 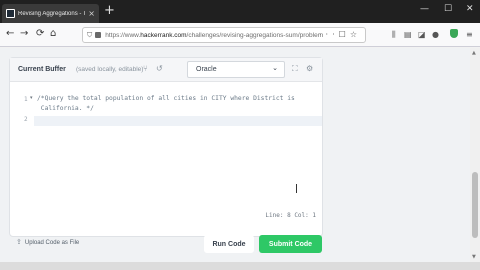 What do you see at coordinates (275, 68) in the screenshot?
I see `chevron-down-icon: ⌄` at bounding box center [275, 68].